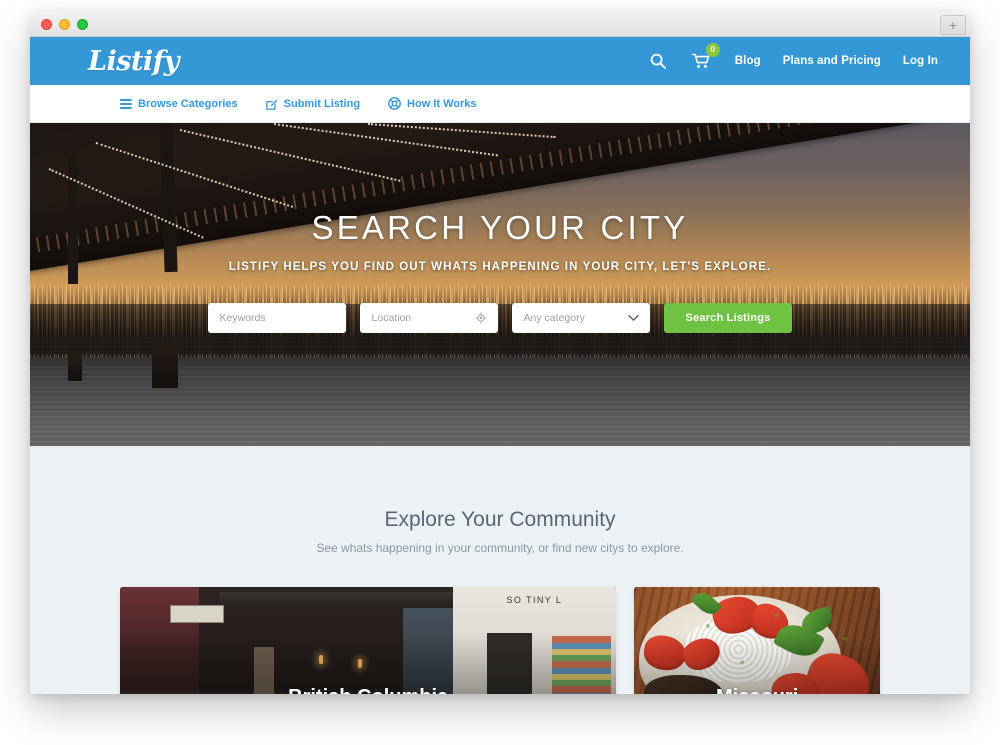  What do you see at coordinates (480, 318) in the screenshot?
I see `geolocate-crosshair-icon` at bounding box center [480, 318].